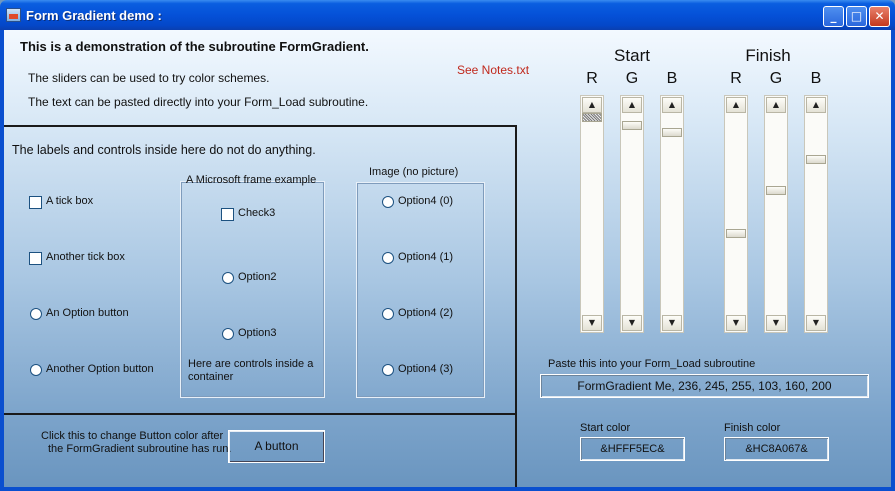 The width and height of the screenshot is (895, 491). I want to click on another-tick-box-label: Another tick box, so click(85, 257).